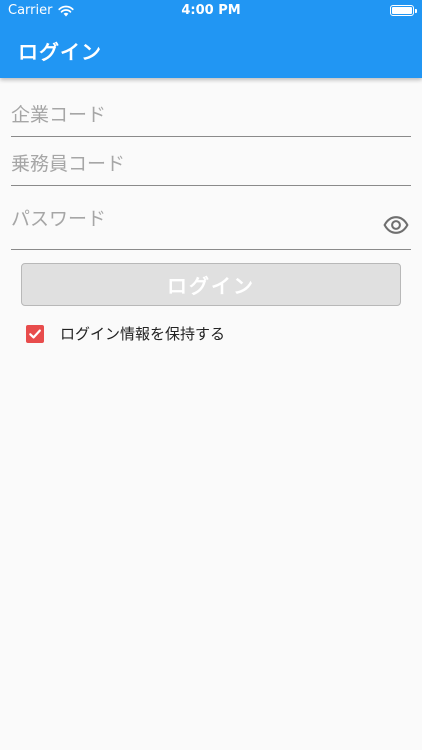 Image resolution: width=422 pixels, height=750 pixels. I want to click on app-header: Carrier 4:00 PM ログイン, so click(211, 39).